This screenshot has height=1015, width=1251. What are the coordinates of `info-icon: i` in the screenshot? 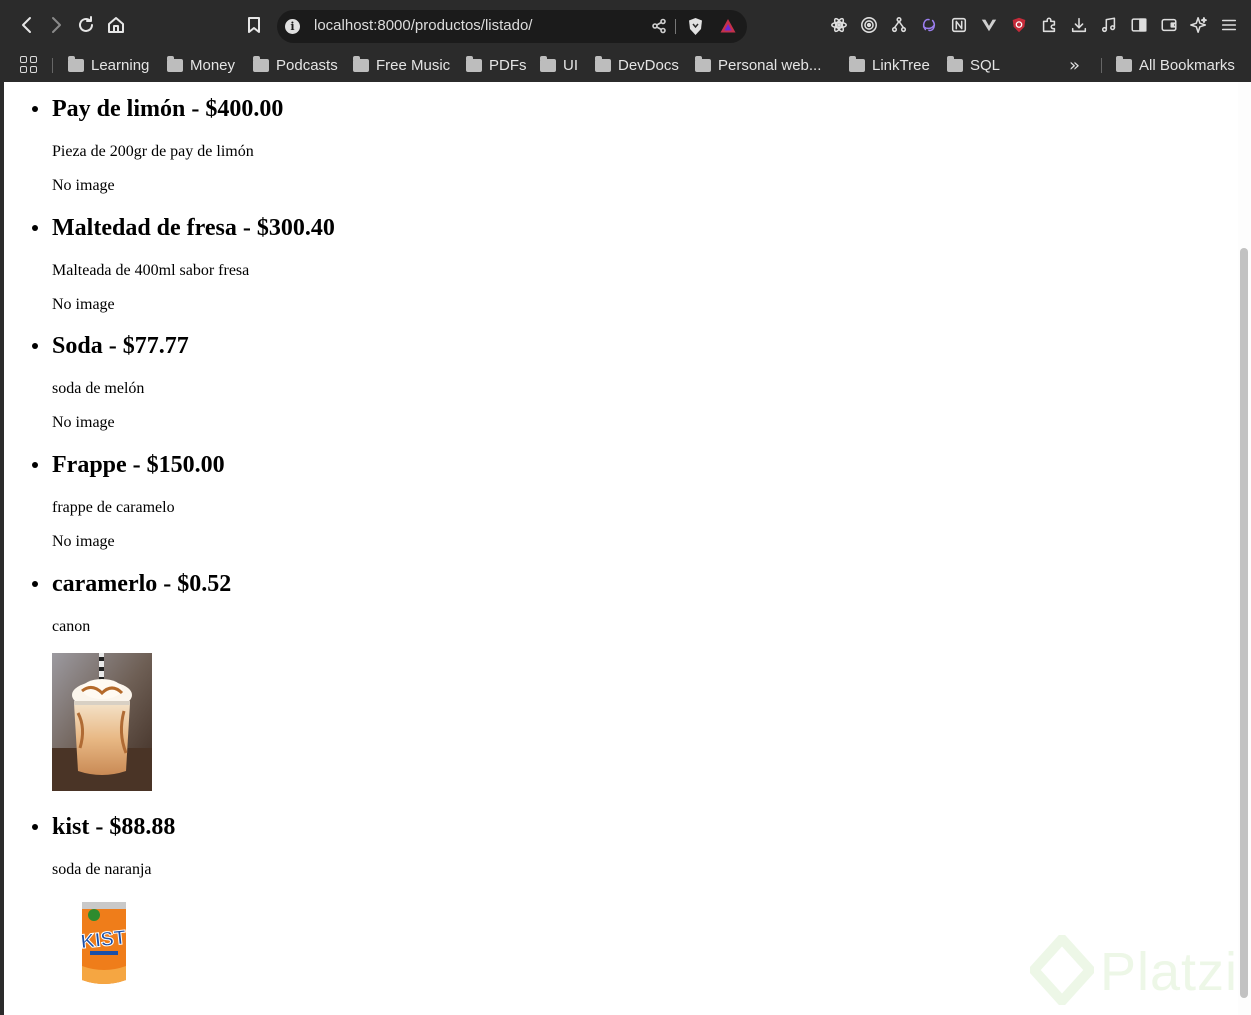 It's located at (292, 26).